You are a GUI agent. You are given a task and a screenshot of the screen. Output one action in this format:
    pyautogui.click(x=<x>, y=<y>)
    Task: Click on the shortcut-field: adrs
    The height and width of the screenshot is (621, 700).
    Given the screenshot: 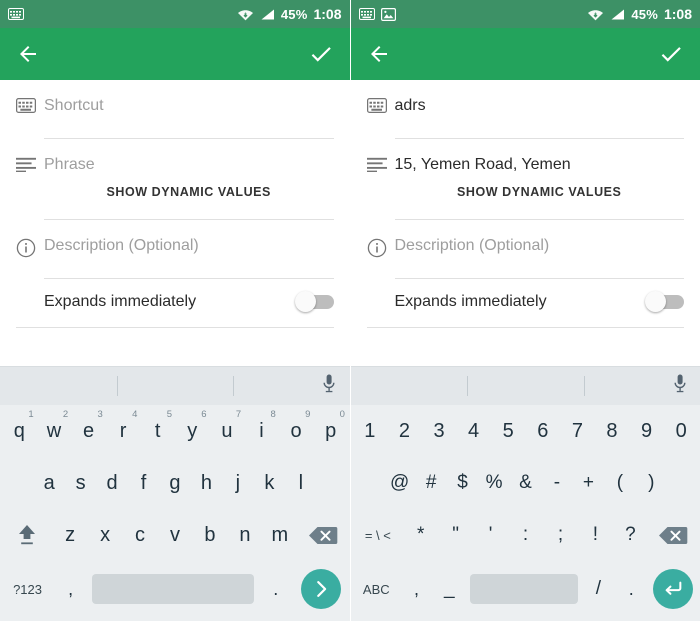 What is the action you would take?
    pyautogui.click(x=525, y=109)
    